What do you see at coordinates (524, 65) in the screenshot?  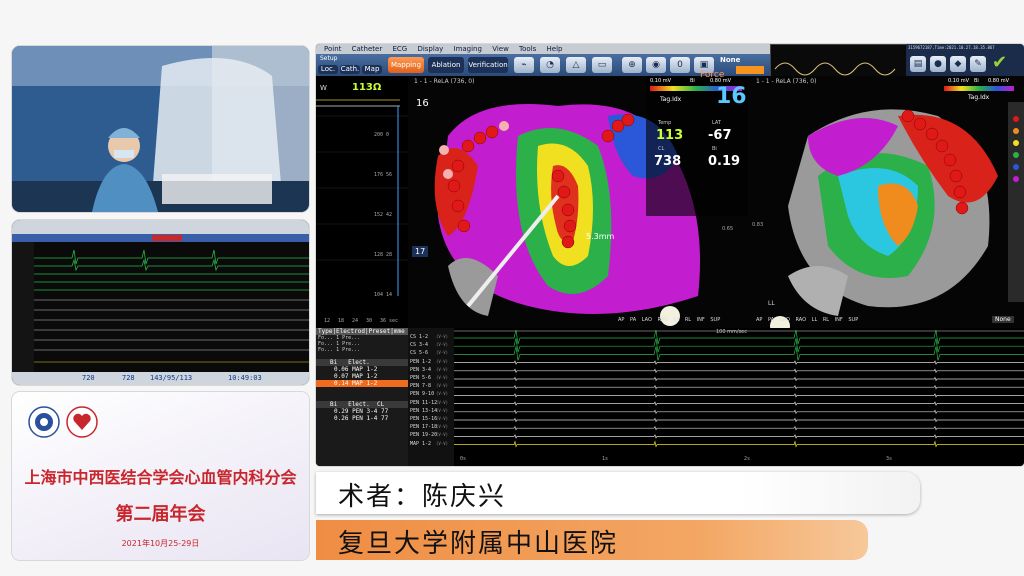 I see `catheter-icon: ⌁` at bounding box center [524, 65].